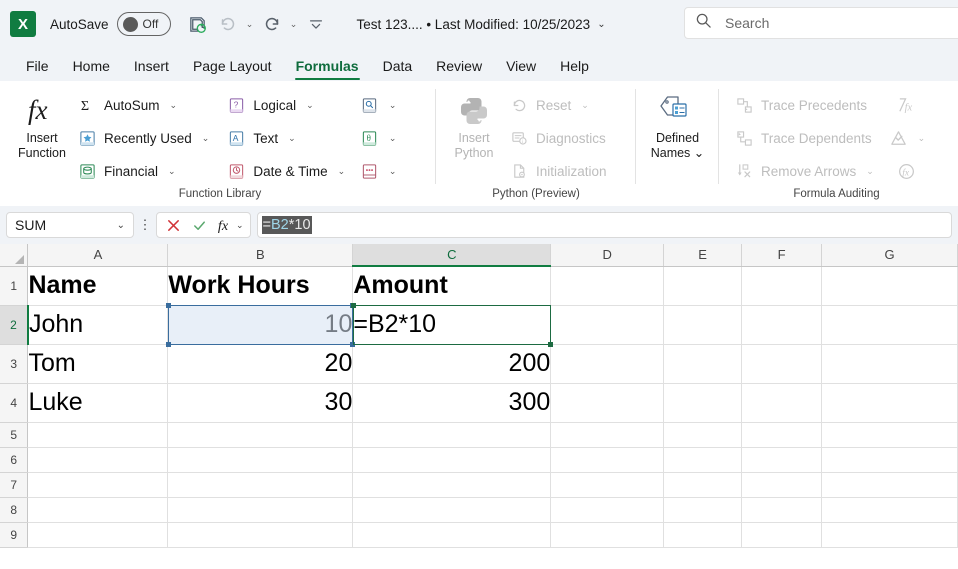 The width and height of the screenshot is (958, 569). What do you see at coordinates (14, 403) in the screenshot?
I see `row-header-4: 4` at bounding box center [14, 403].